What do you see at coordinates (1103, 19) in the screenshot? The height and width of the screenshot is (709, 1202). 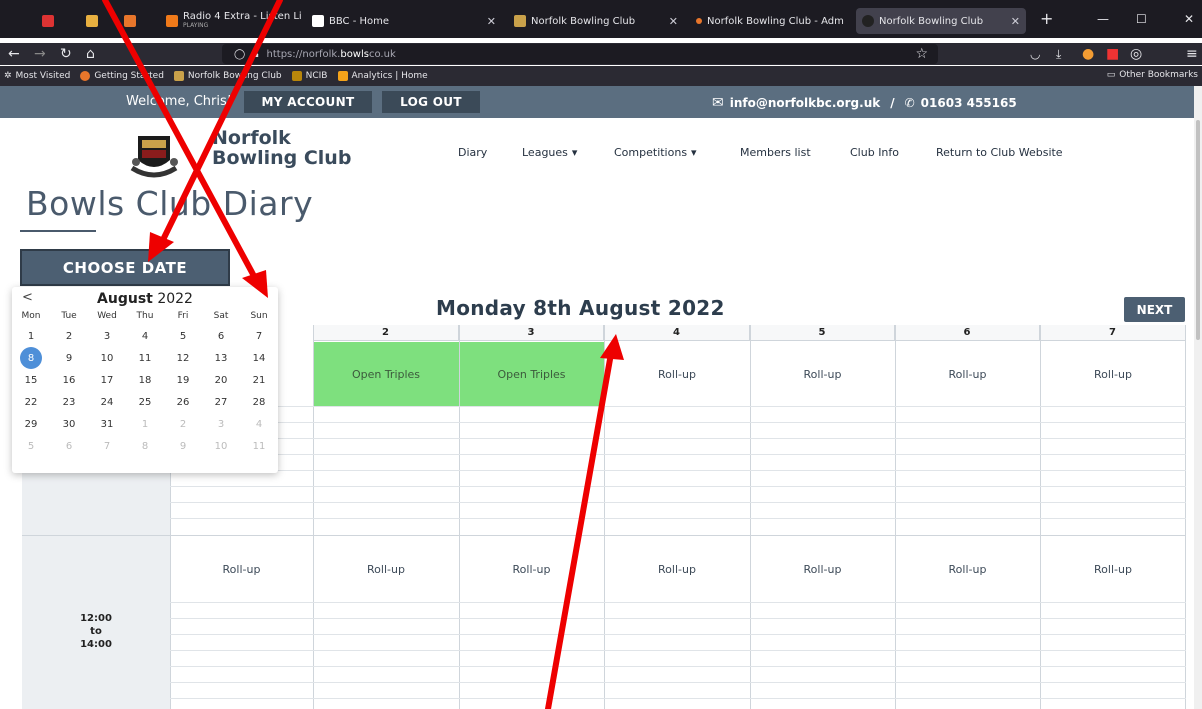 I see `minimize-icon: —` at bounding box center [1103, 19].